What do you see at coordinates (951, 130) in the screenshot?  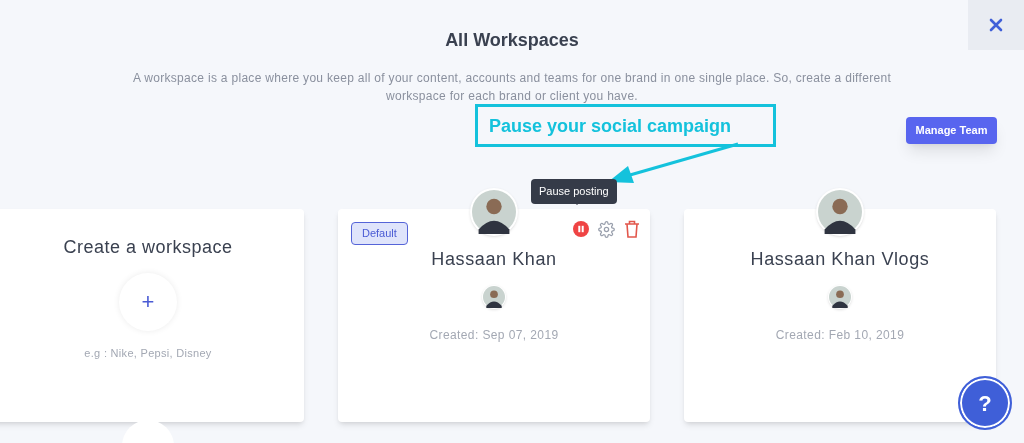 I see `manage-team-button: Manage Team` at bounding box center [951, 130].